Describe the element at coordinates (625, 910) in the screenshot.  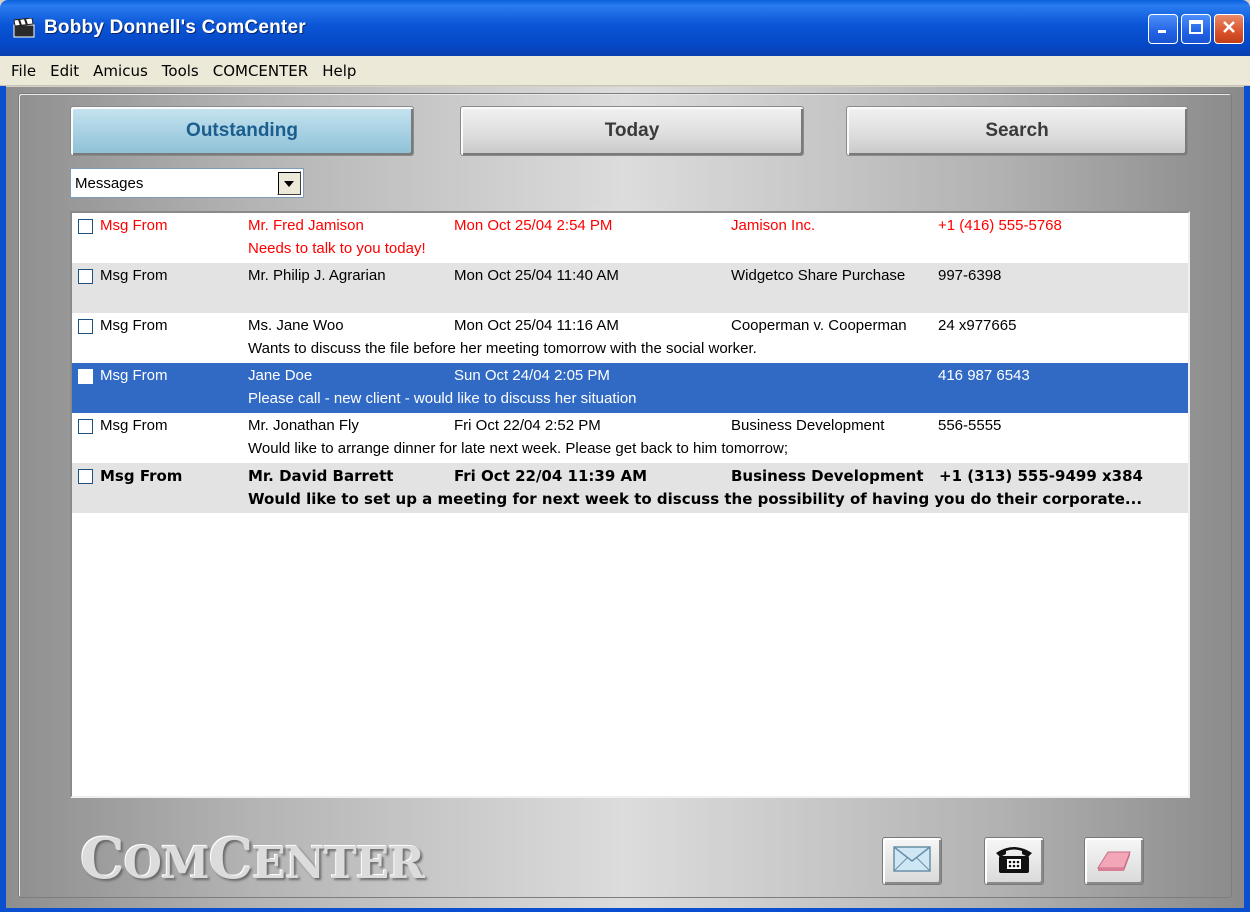
I see `window-frame-bottom` at that location.